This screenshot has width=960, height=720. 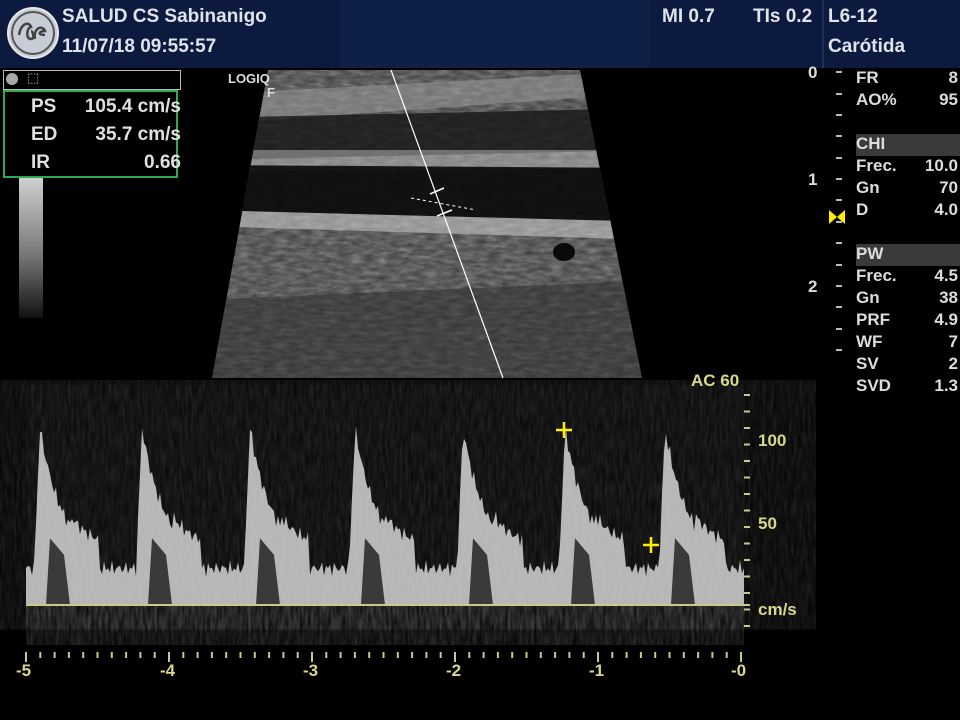 What do you see at coordinates (907, 321) in the screenshot?
I see `param-pw-prf: PRF 4.9` at bounding box center [907, 321].